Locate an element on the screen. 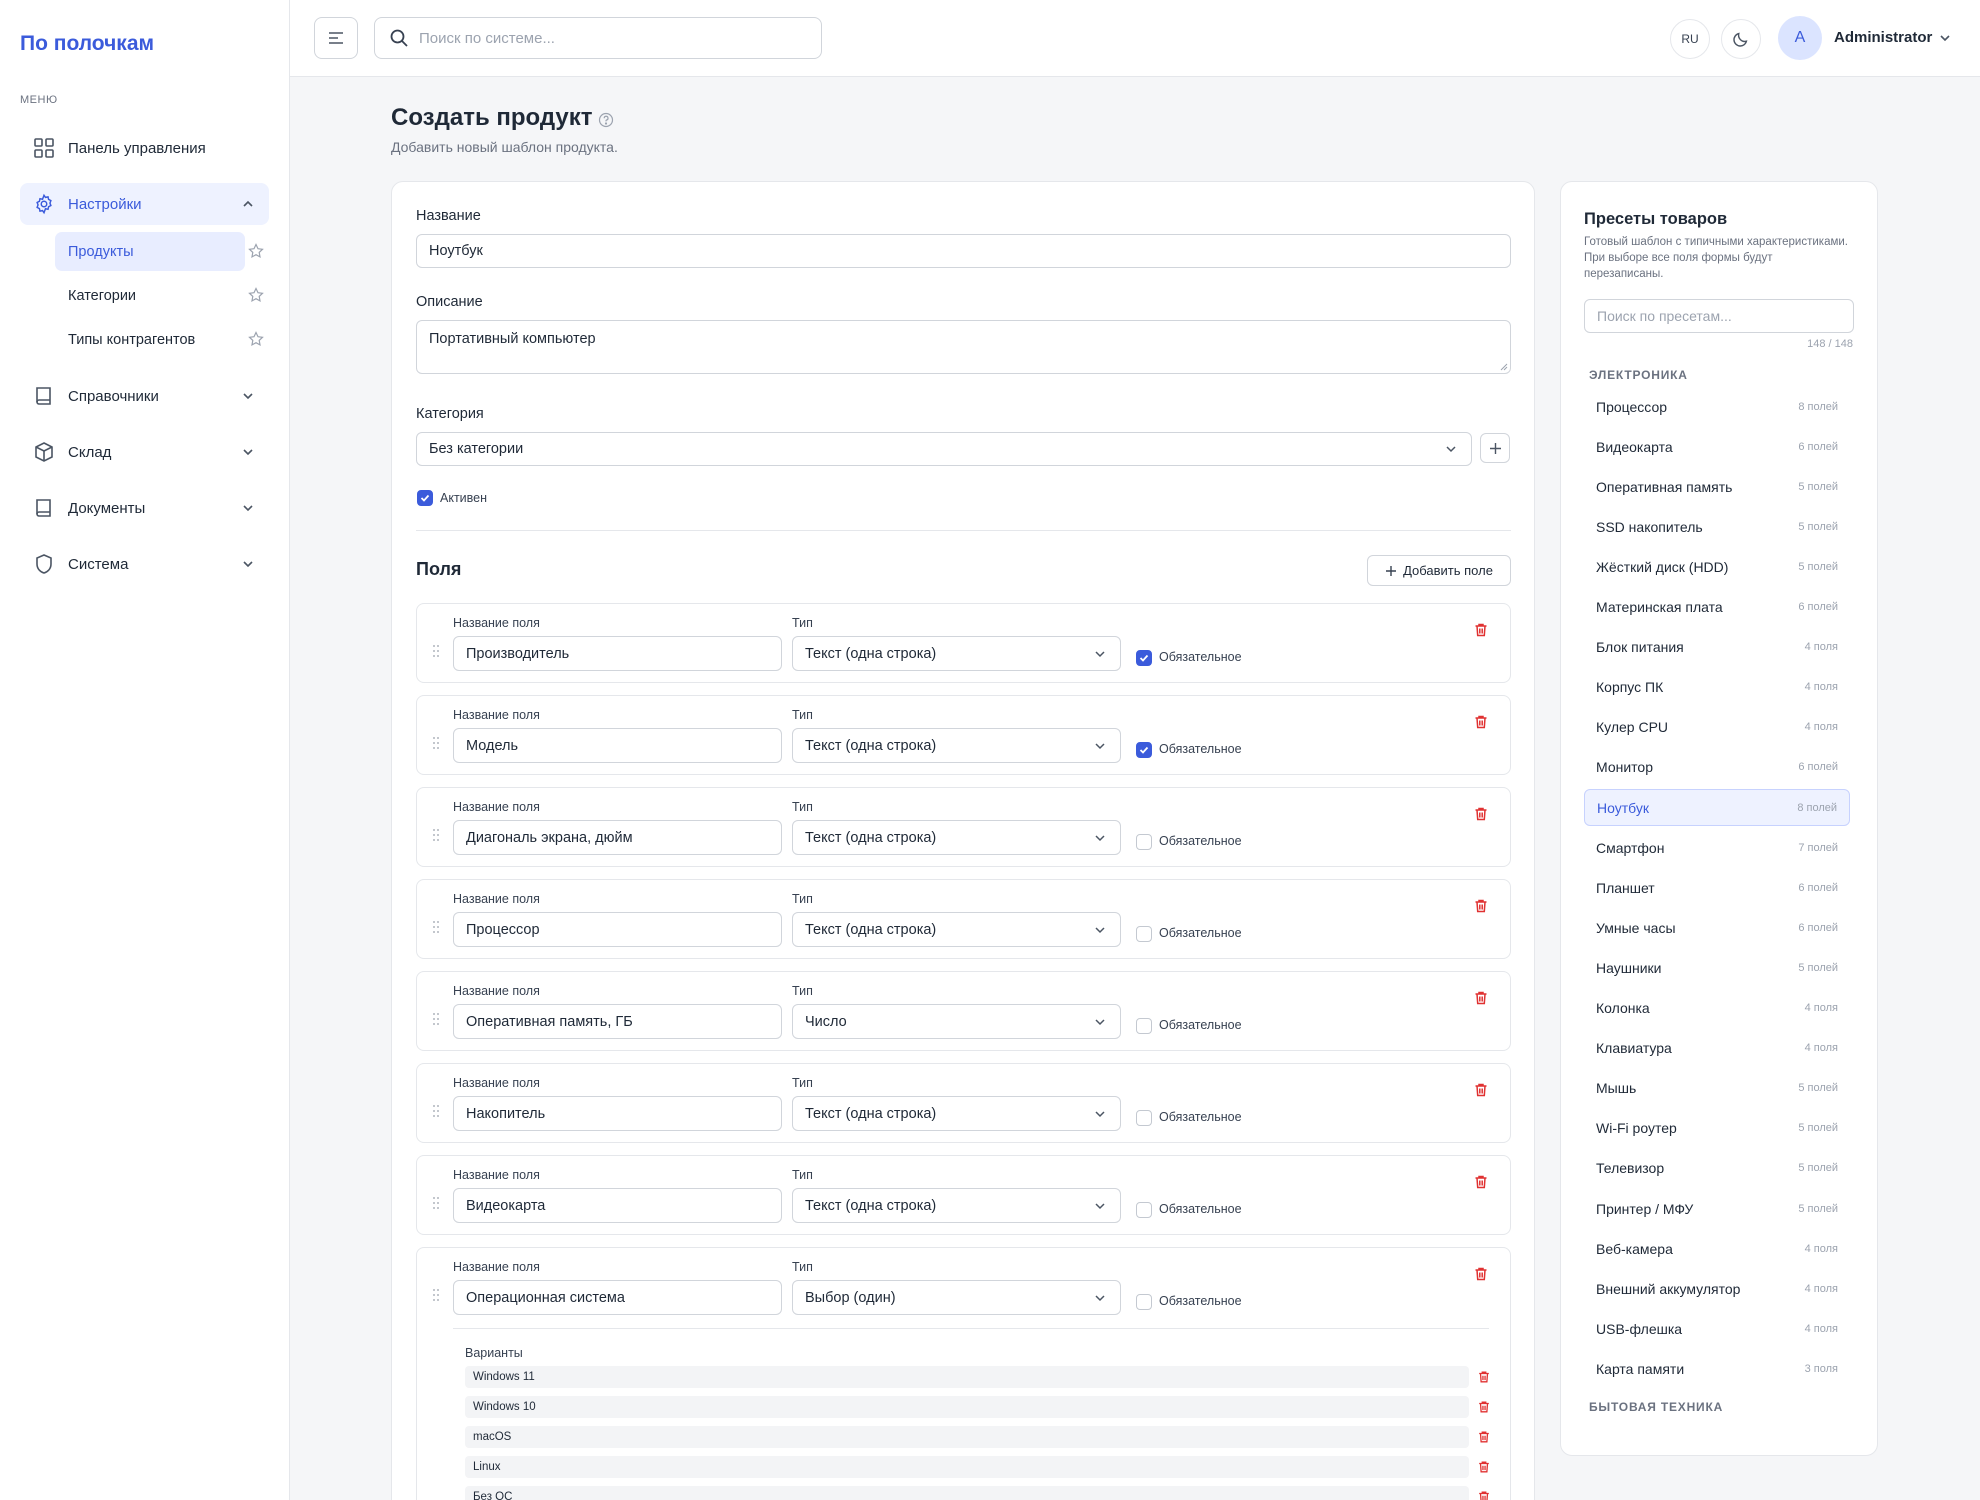 The height and width of the screenshot is (1500, 1980). preset-item: Умные часы 6 полей is located at coordinates (1717, 927).